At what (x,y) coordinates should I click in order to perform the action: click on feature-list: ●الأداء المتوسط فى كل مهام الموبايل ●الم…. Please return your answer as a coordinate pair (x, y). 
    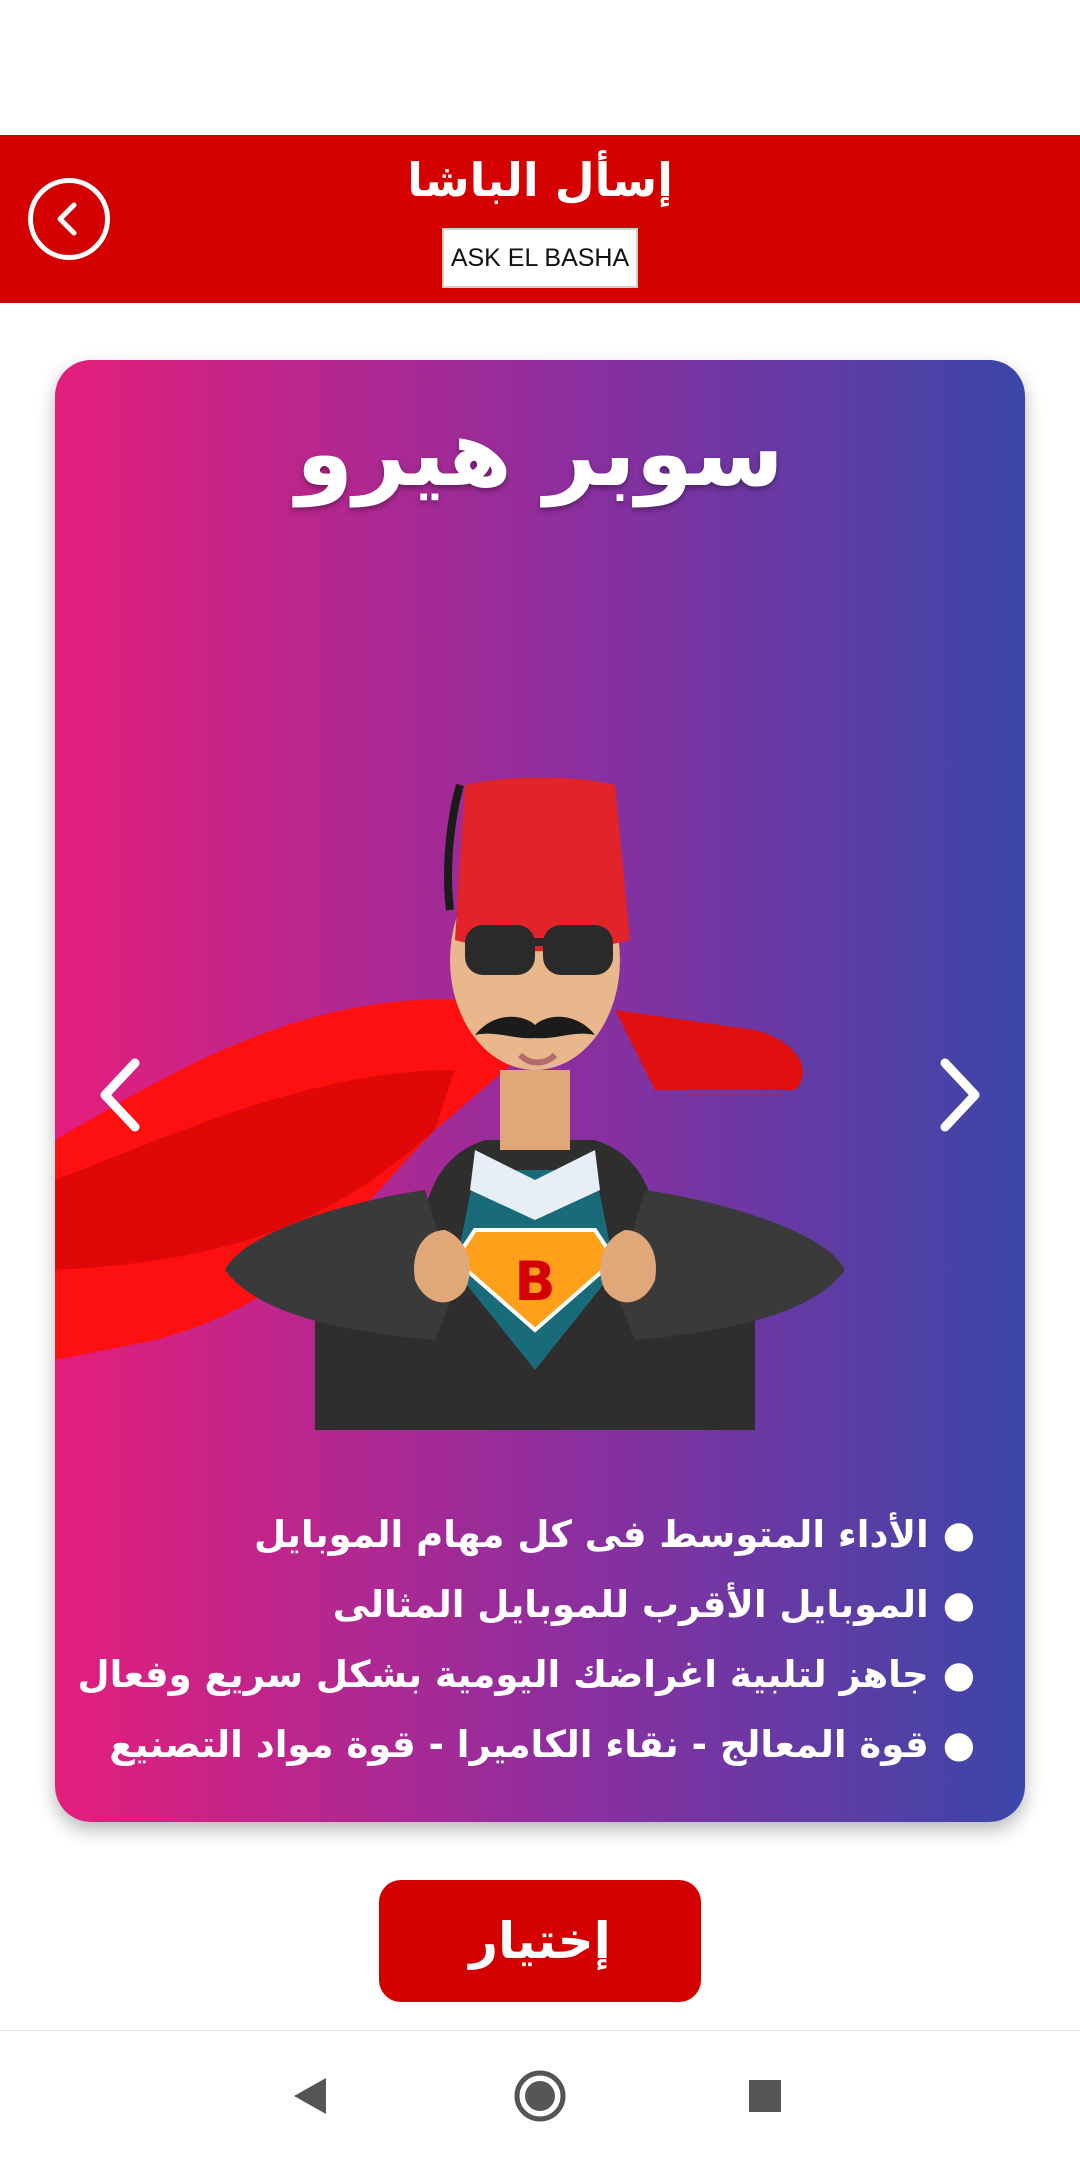
    Looking at the image, I should click on (526, 1640).